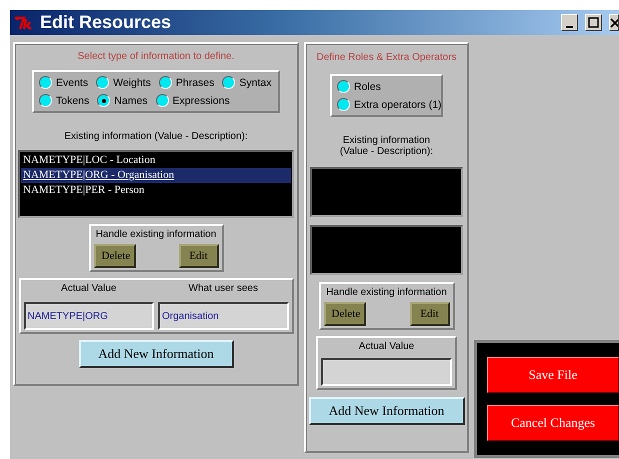 The image size is (619, 459). What do you see at coordinates (193, 100) in the screenshot?
I see `radio-option: Expressions` at bounding box center [193, 100].